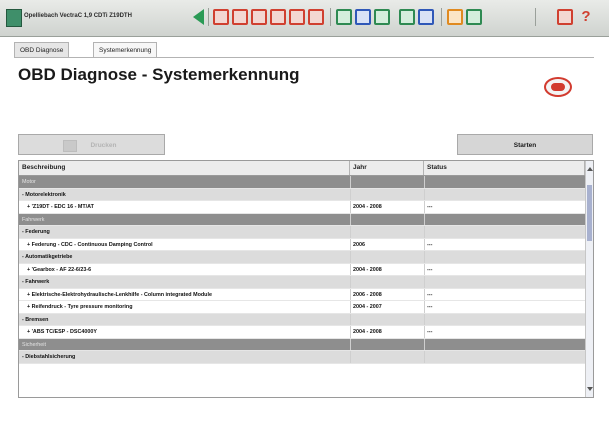  Describe the element at coordinates (35, 319) in the screenshot. I see `cell-description: - Bremsen` at that location.